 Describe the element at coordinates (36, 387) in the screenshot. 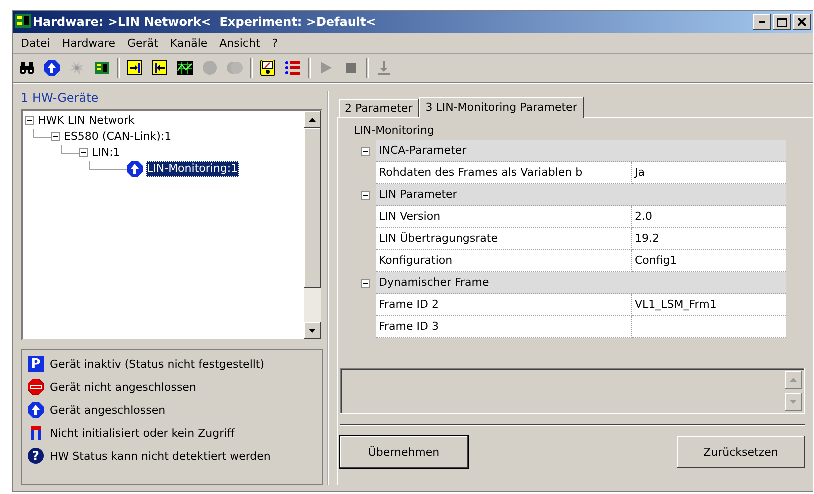

I see `stop-sign-icon` at that location.